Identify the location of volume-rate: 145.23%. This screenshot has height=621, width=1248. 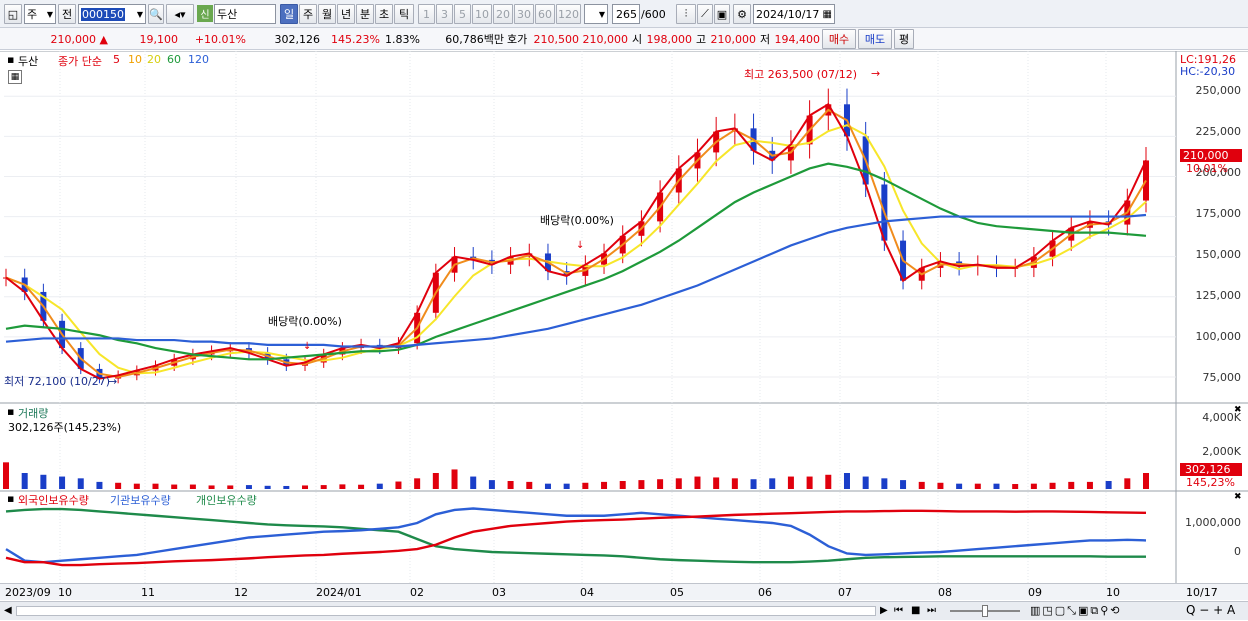
(355, 39).